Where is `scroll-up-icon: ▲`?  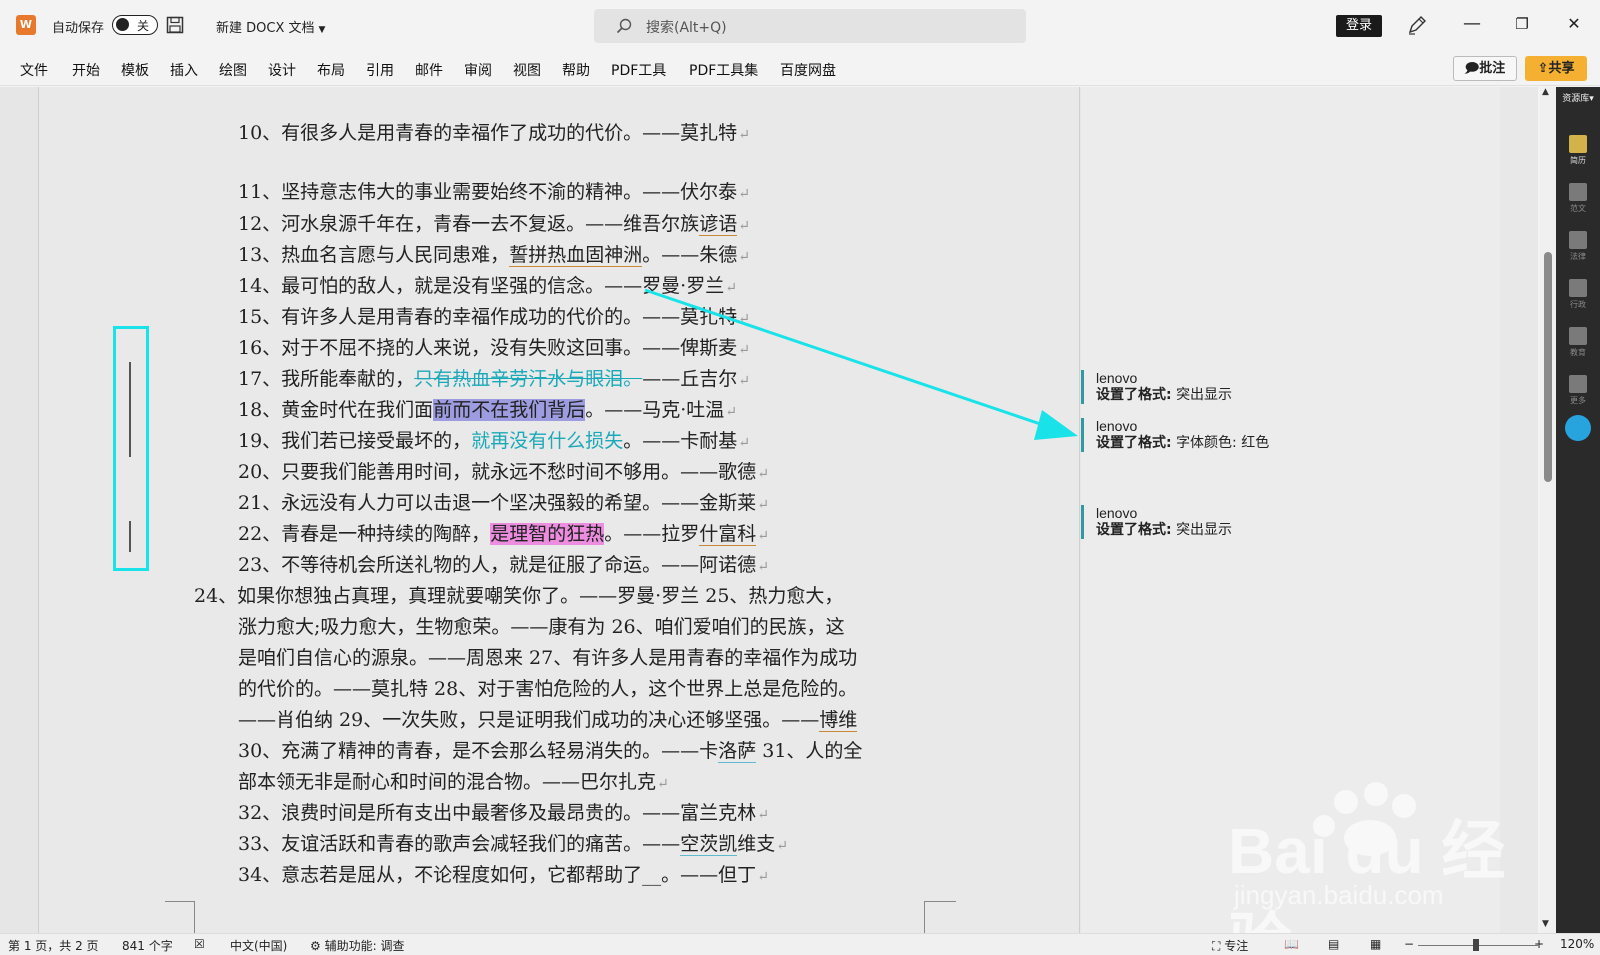
scroll-up-icon: ▲ is located at coordinates (1545, 92).